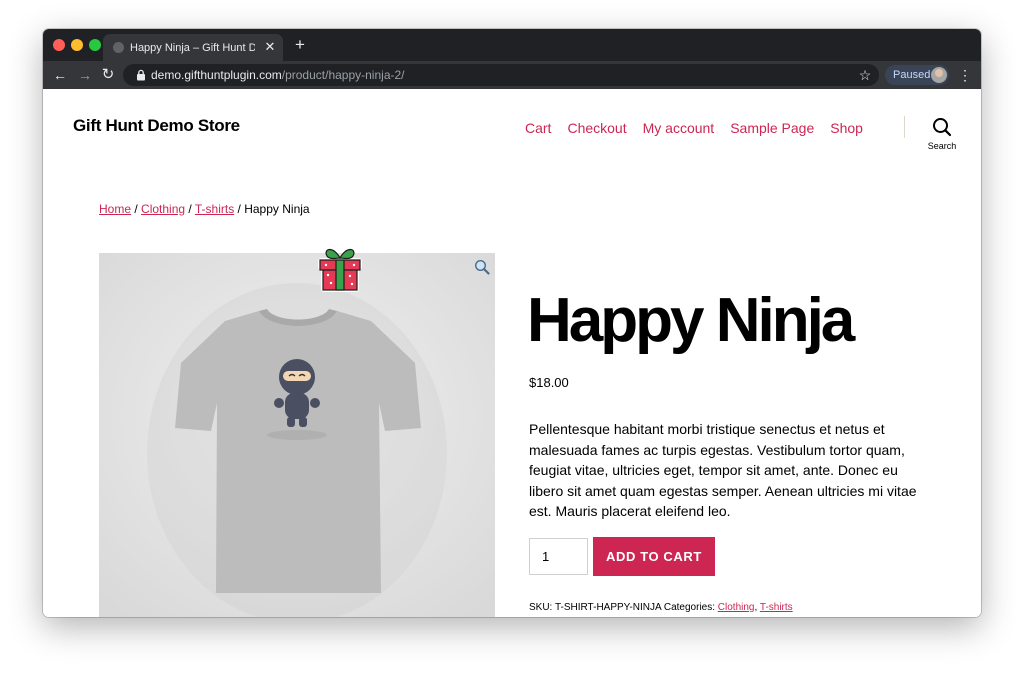 The width and height of the screenshot is (1024, 673). I want to click on tab-strip: Happy Ninja – Gift Hunt Demo Store ✕ +, so click(512, 45).